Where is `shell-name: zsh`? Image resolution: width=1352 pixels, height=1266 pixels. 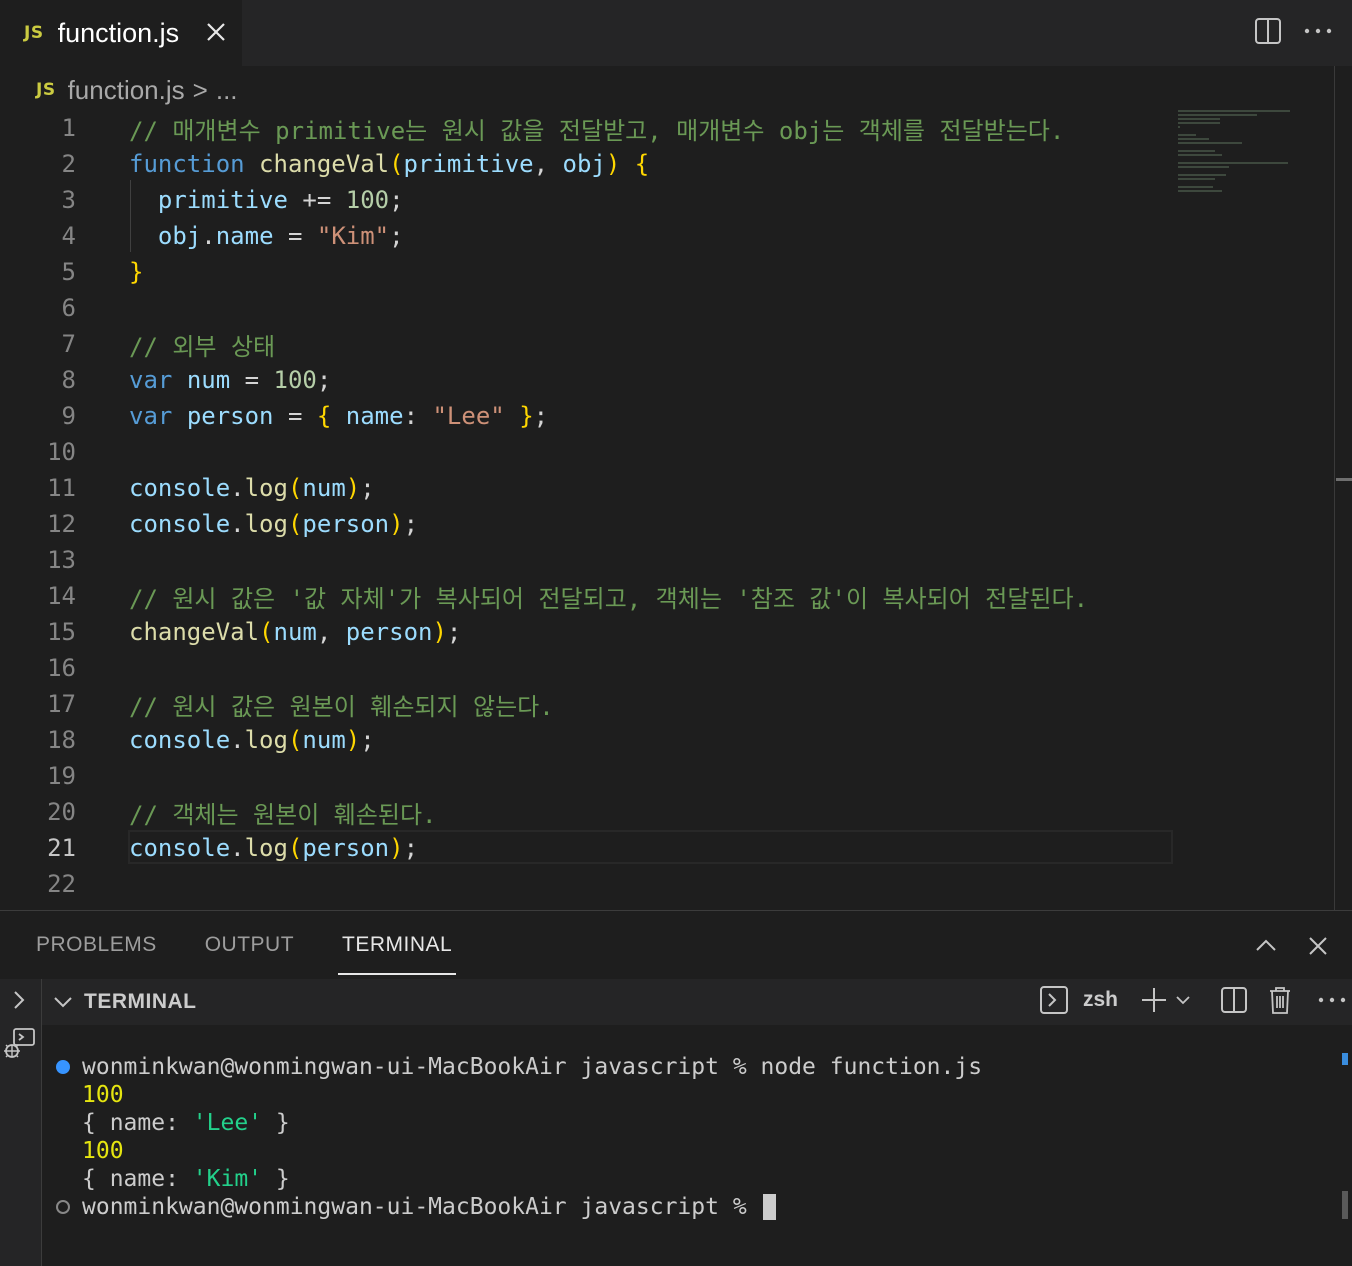
shell-name: zsh is located at coordinates (1100, 1000).